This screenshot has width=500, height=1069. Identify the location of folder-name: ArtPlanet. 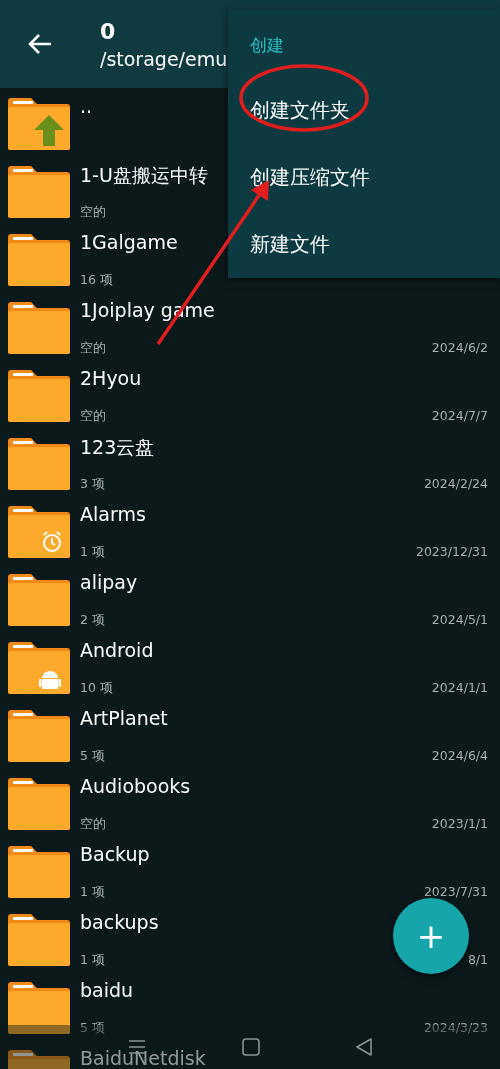
(284, 718).